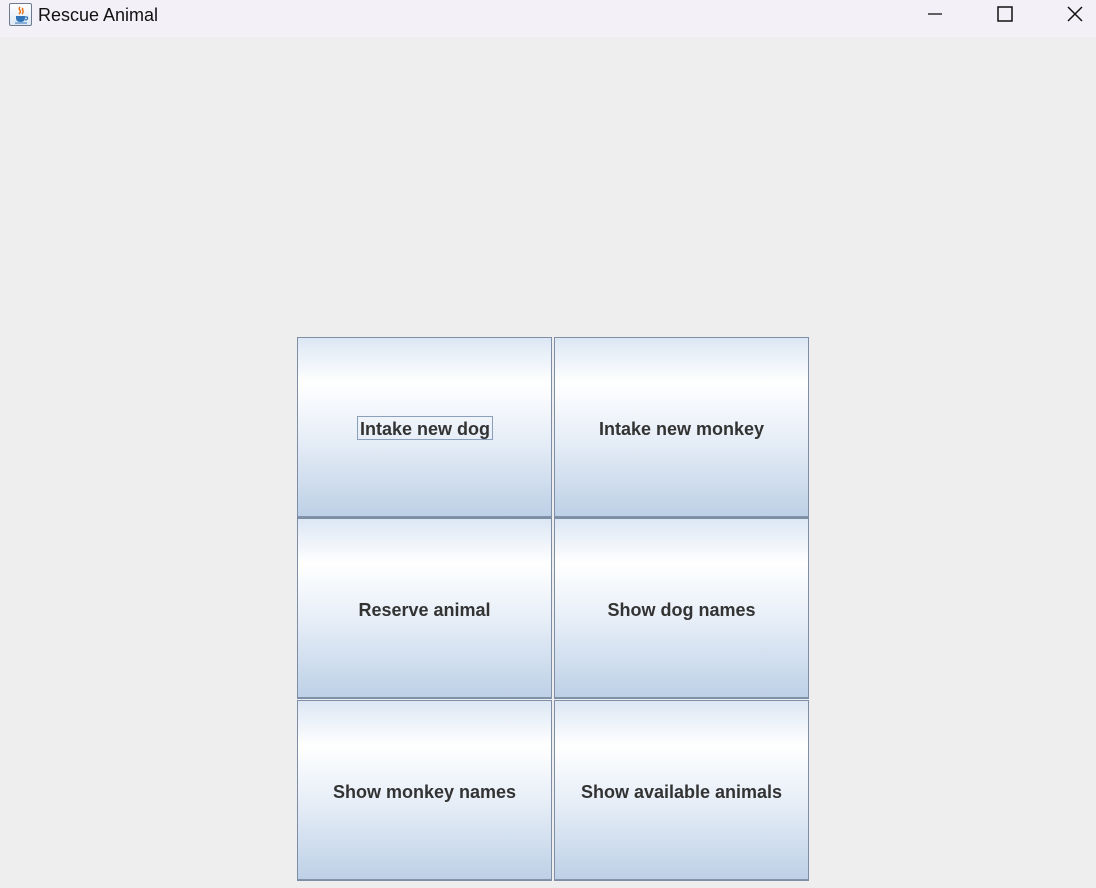  I want to click on close-icon, so click(1075, 14).